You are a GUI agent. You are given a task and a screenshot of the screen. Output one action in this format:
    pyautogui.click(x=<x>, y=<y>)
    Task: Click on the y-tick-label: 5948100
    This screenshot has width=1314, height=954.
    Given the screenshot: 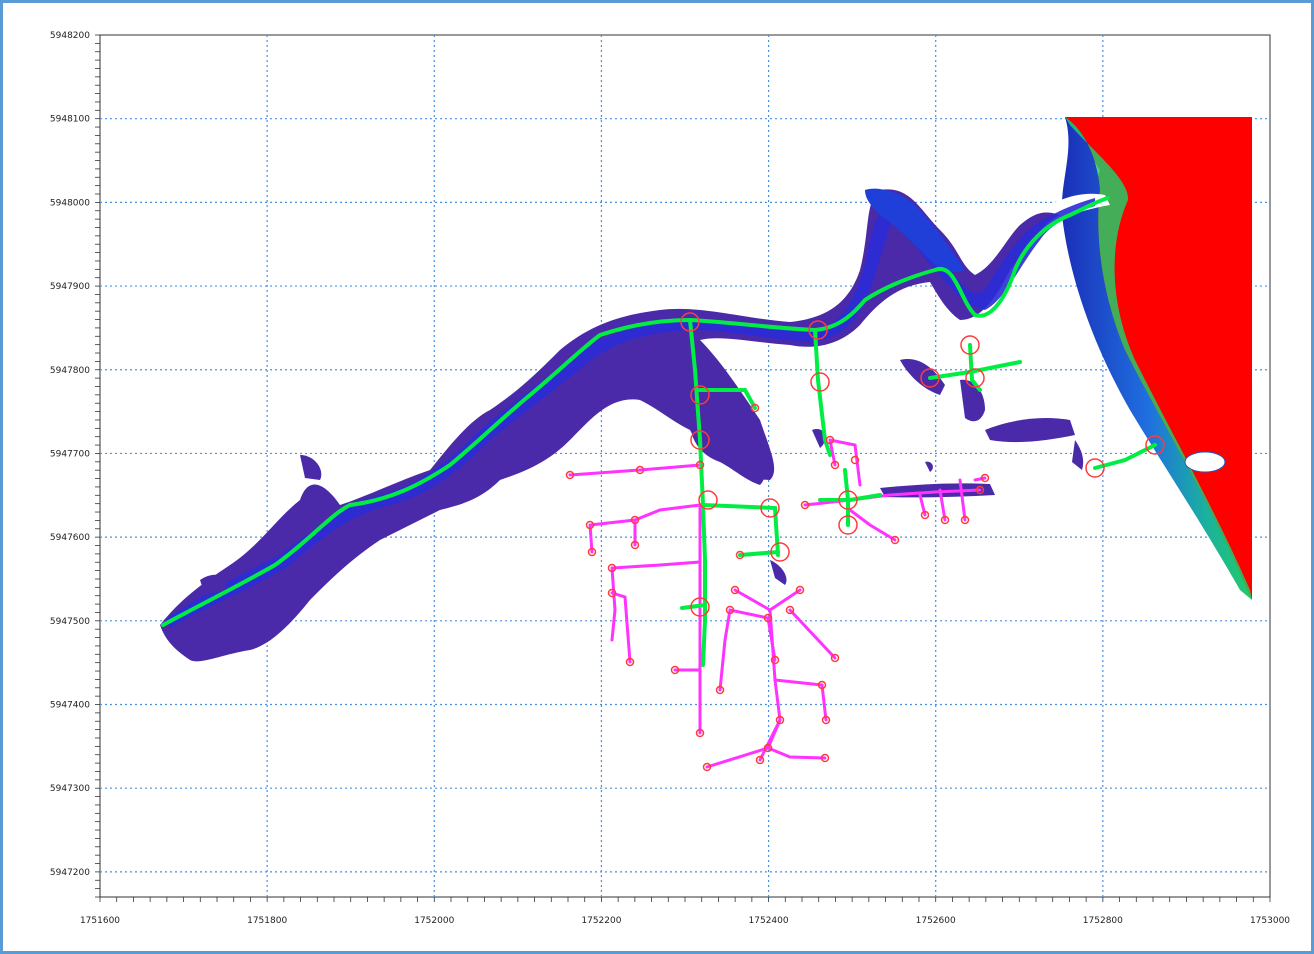 What is the action you would take?
    pyautogui.click(x=70, y=120)
    